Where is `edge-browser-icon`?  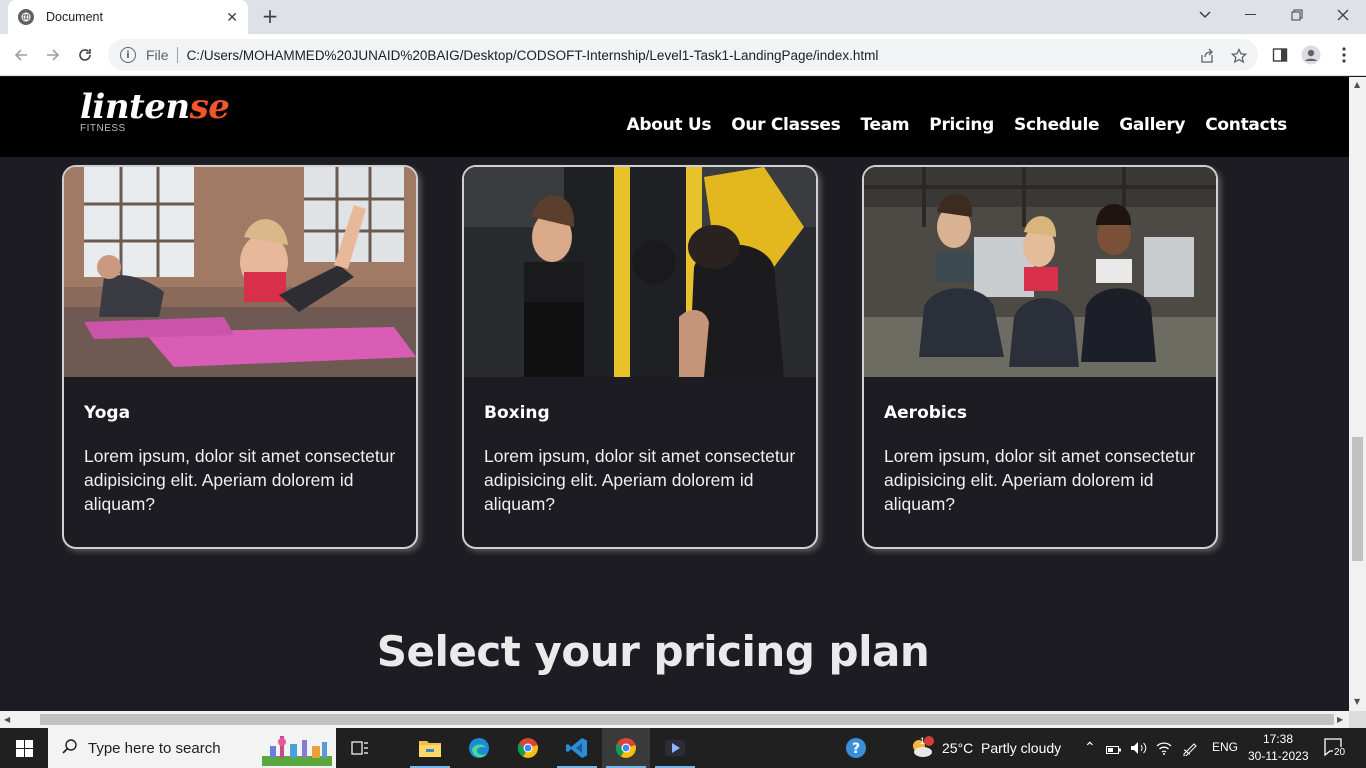
edge-browser-icon is located at coordinates (479, 748).